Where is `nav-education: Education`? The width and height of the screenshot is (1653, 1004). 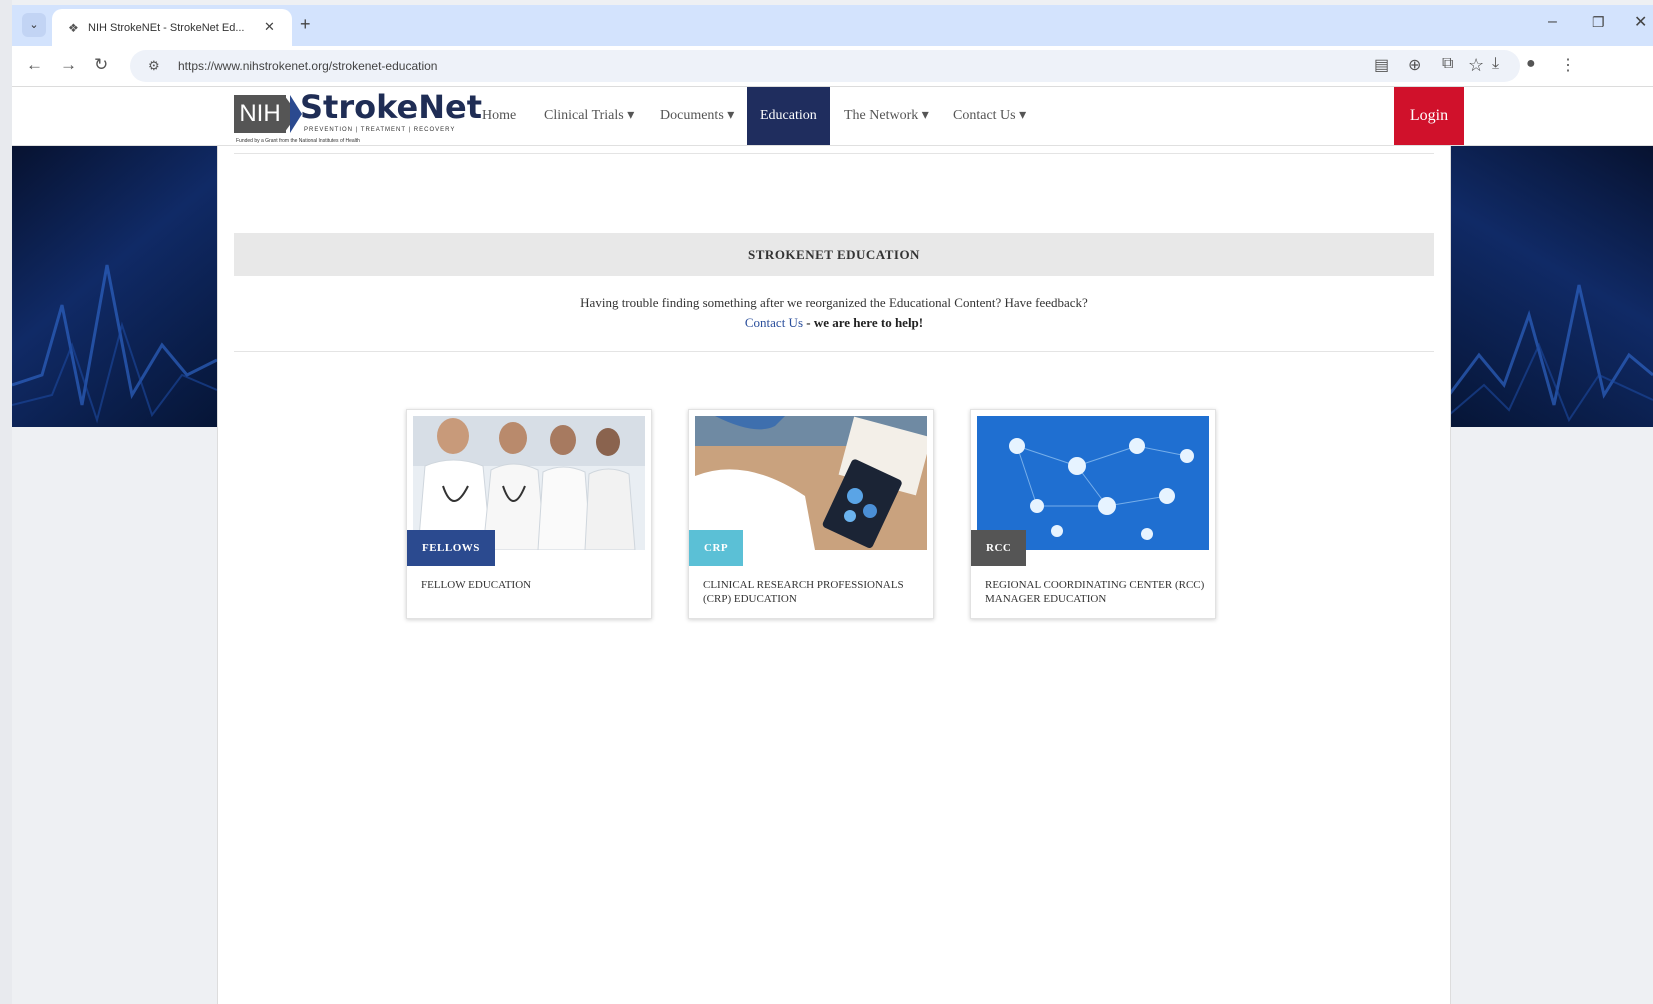 nav-education: Education is located at coordinates (788, 116).